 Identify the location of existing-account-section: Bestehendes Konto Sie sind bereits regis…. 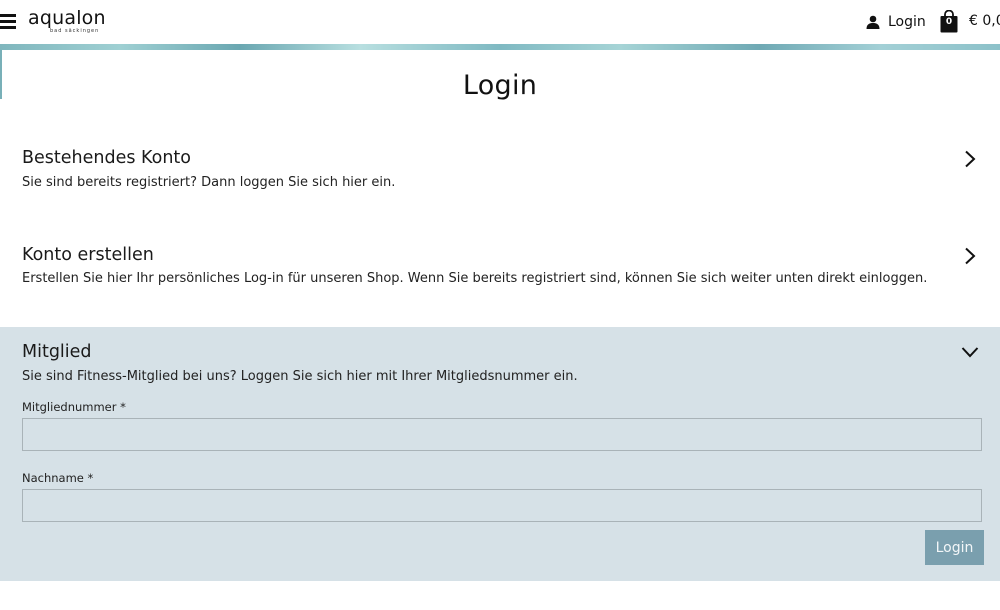
(500, 180).